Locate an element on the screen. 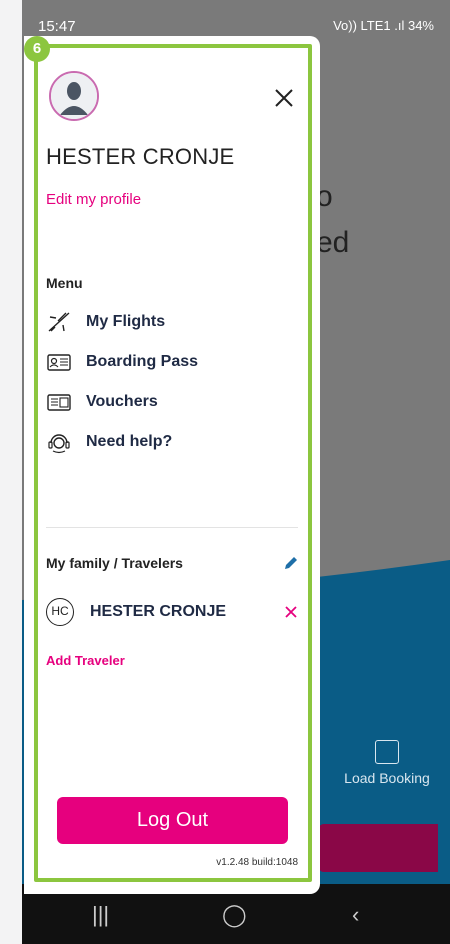 The image size is (450, 944). status-bar: 15:47 Vo)) LTE1 .ıl 34% is located at coordinates (236, 17).